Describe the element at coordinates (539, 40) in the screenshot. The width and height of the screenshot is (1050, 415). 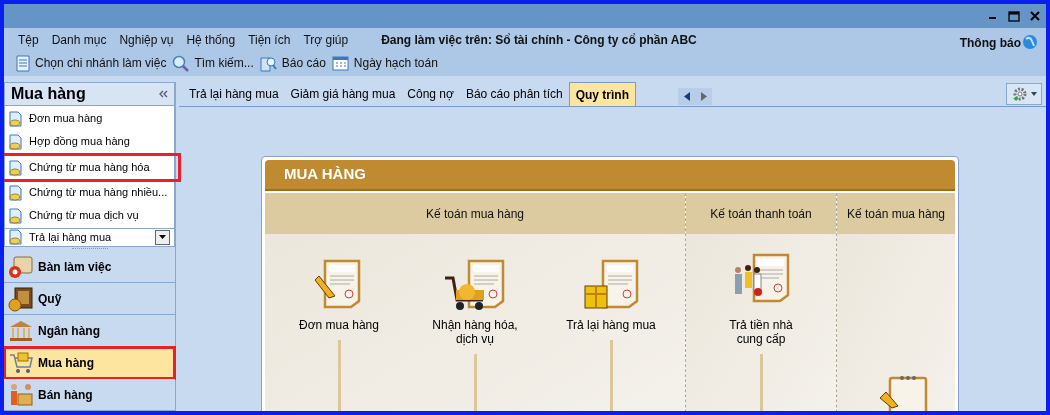
I see `working-on-label: Đang làm việc trên: Sổ tài chính - Công ty cổ phần ABC` at that location.